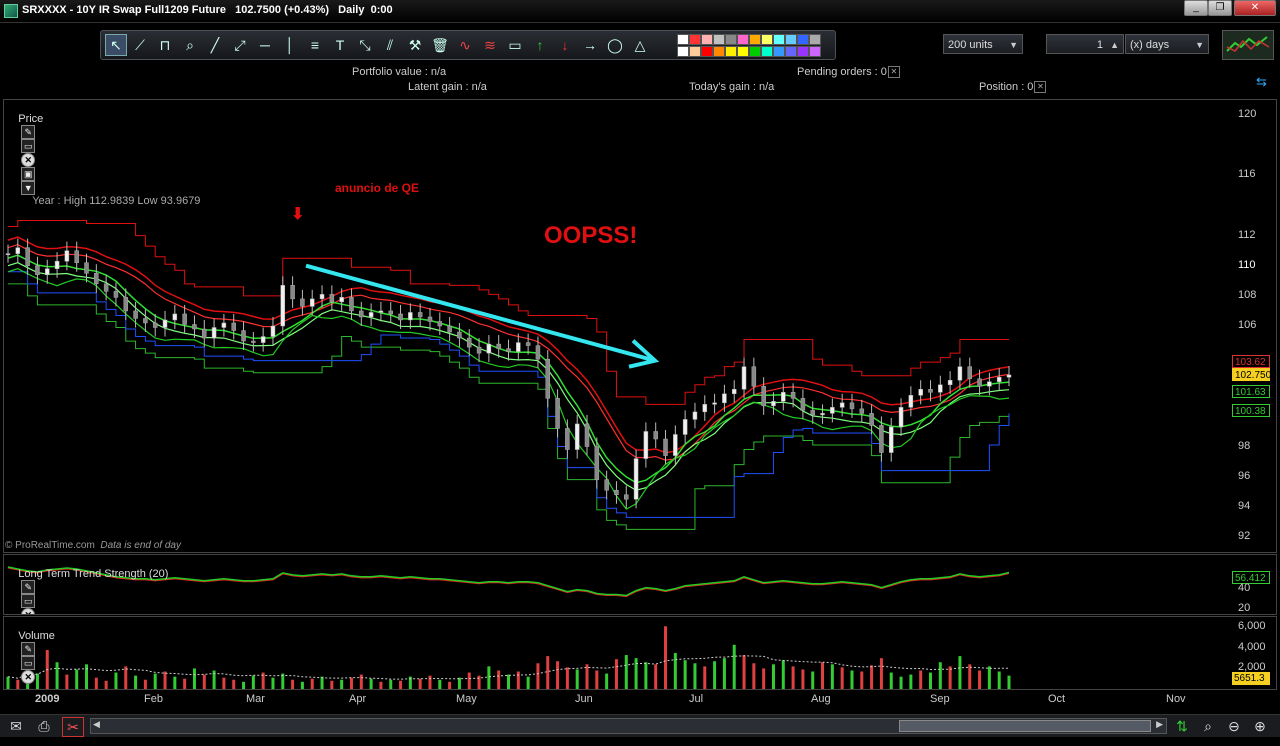 The height and width of the screenshot is (746, 1280). What do you see at coordinates (515, 45) in the screenshot?
I see `rectangle-icon: ▭` at bounding box center [515, 45].